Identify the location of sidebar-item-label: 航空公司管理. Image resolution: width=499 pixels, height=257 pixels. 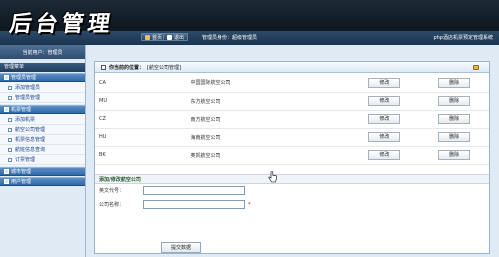
(30, 130).